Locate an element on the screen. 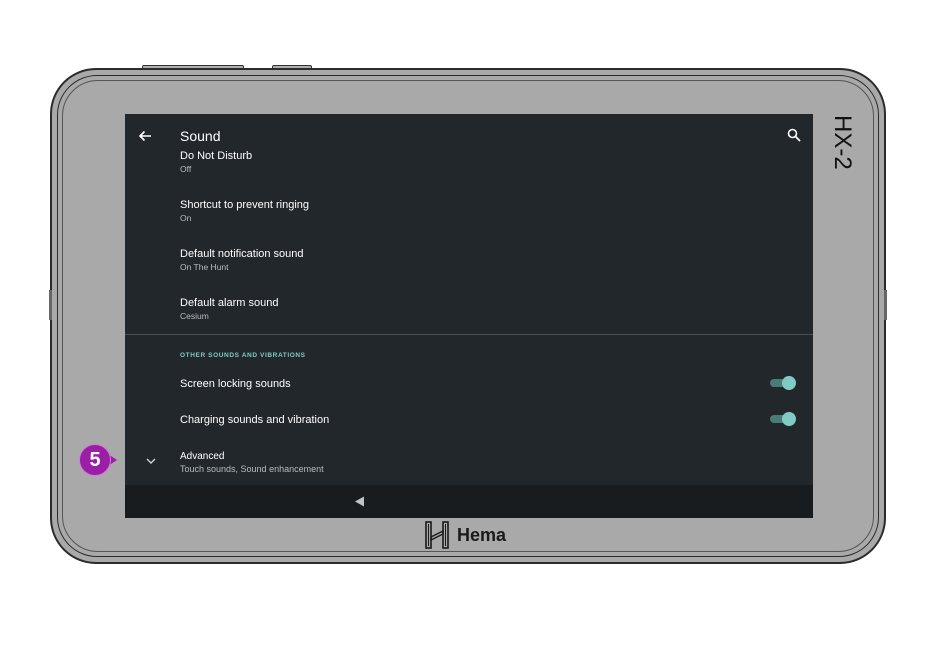 The width and height of the screenshot is (940, 650). chevron-down-icon is located at coordinates (151, 461).